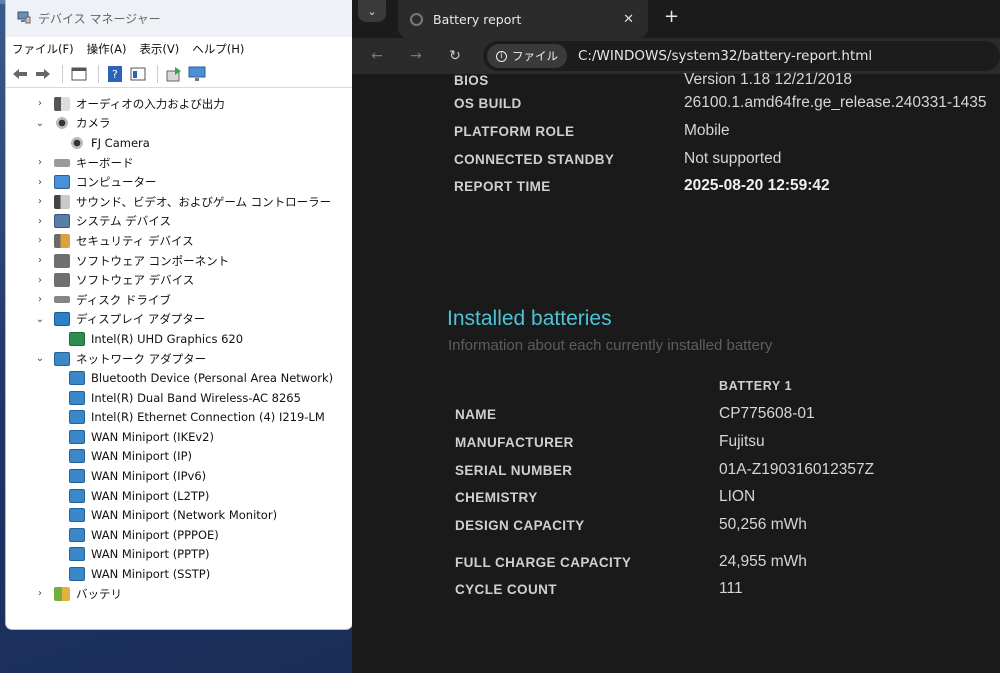  What do you see at coordinates (135, 280) in the screenshot?
I see `tree-item-label: ソフトウェア デバイス` at bounding box center [135, 280].